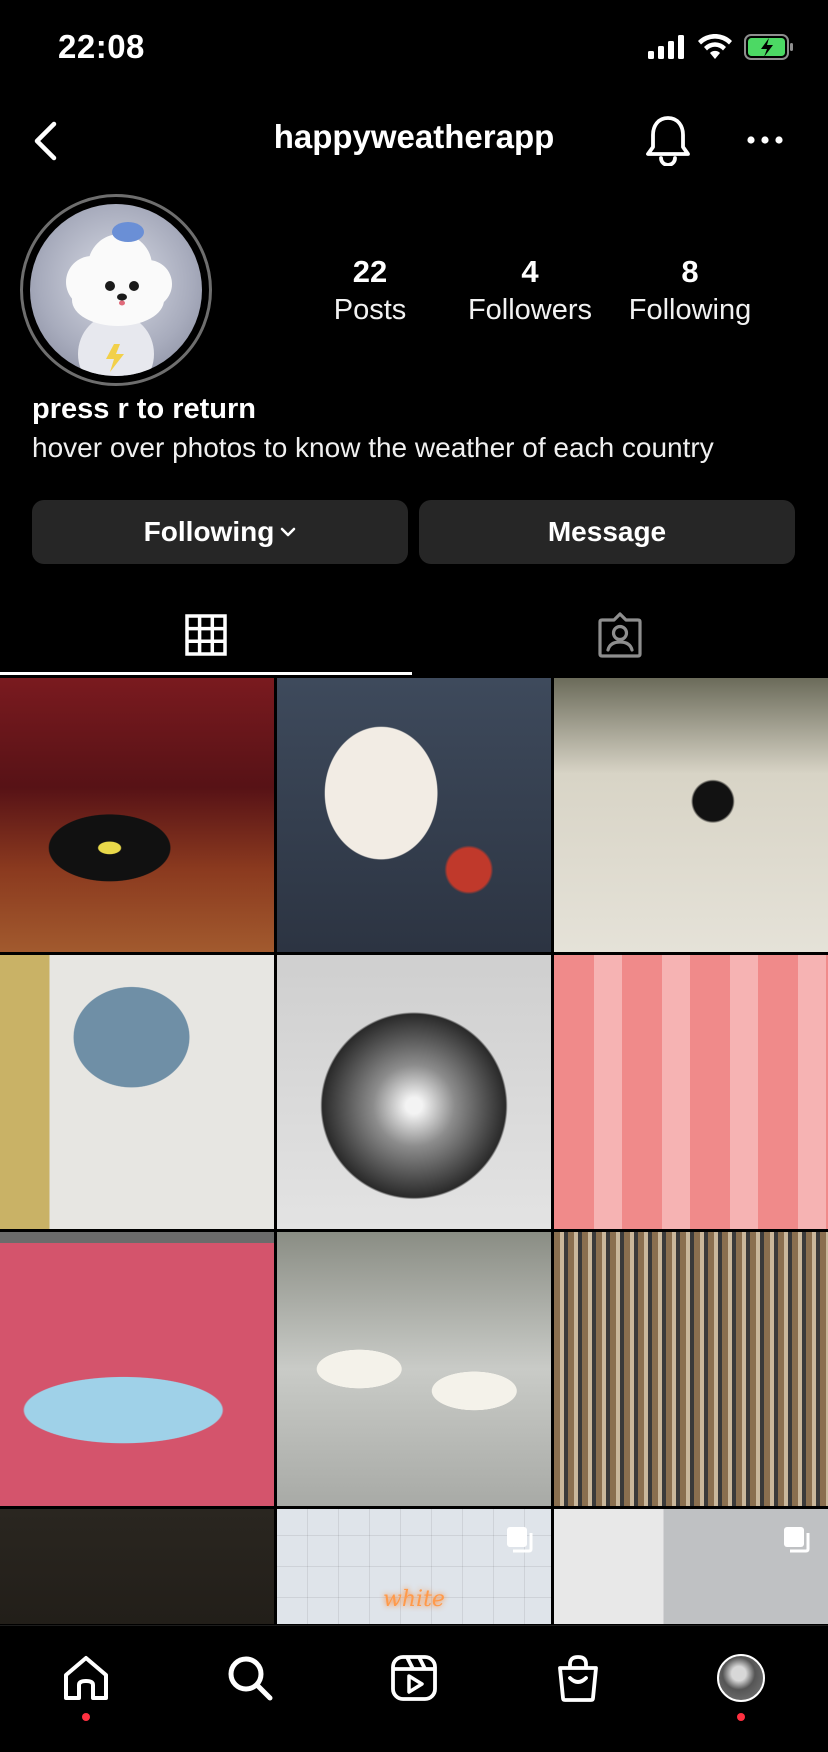 Image resolution: width=828 pixels, height=1752 pixels. What do you see at coordinates (370, 271) in the screenshot?
I see `posts-count: 22` at bounding box center [370, 271].